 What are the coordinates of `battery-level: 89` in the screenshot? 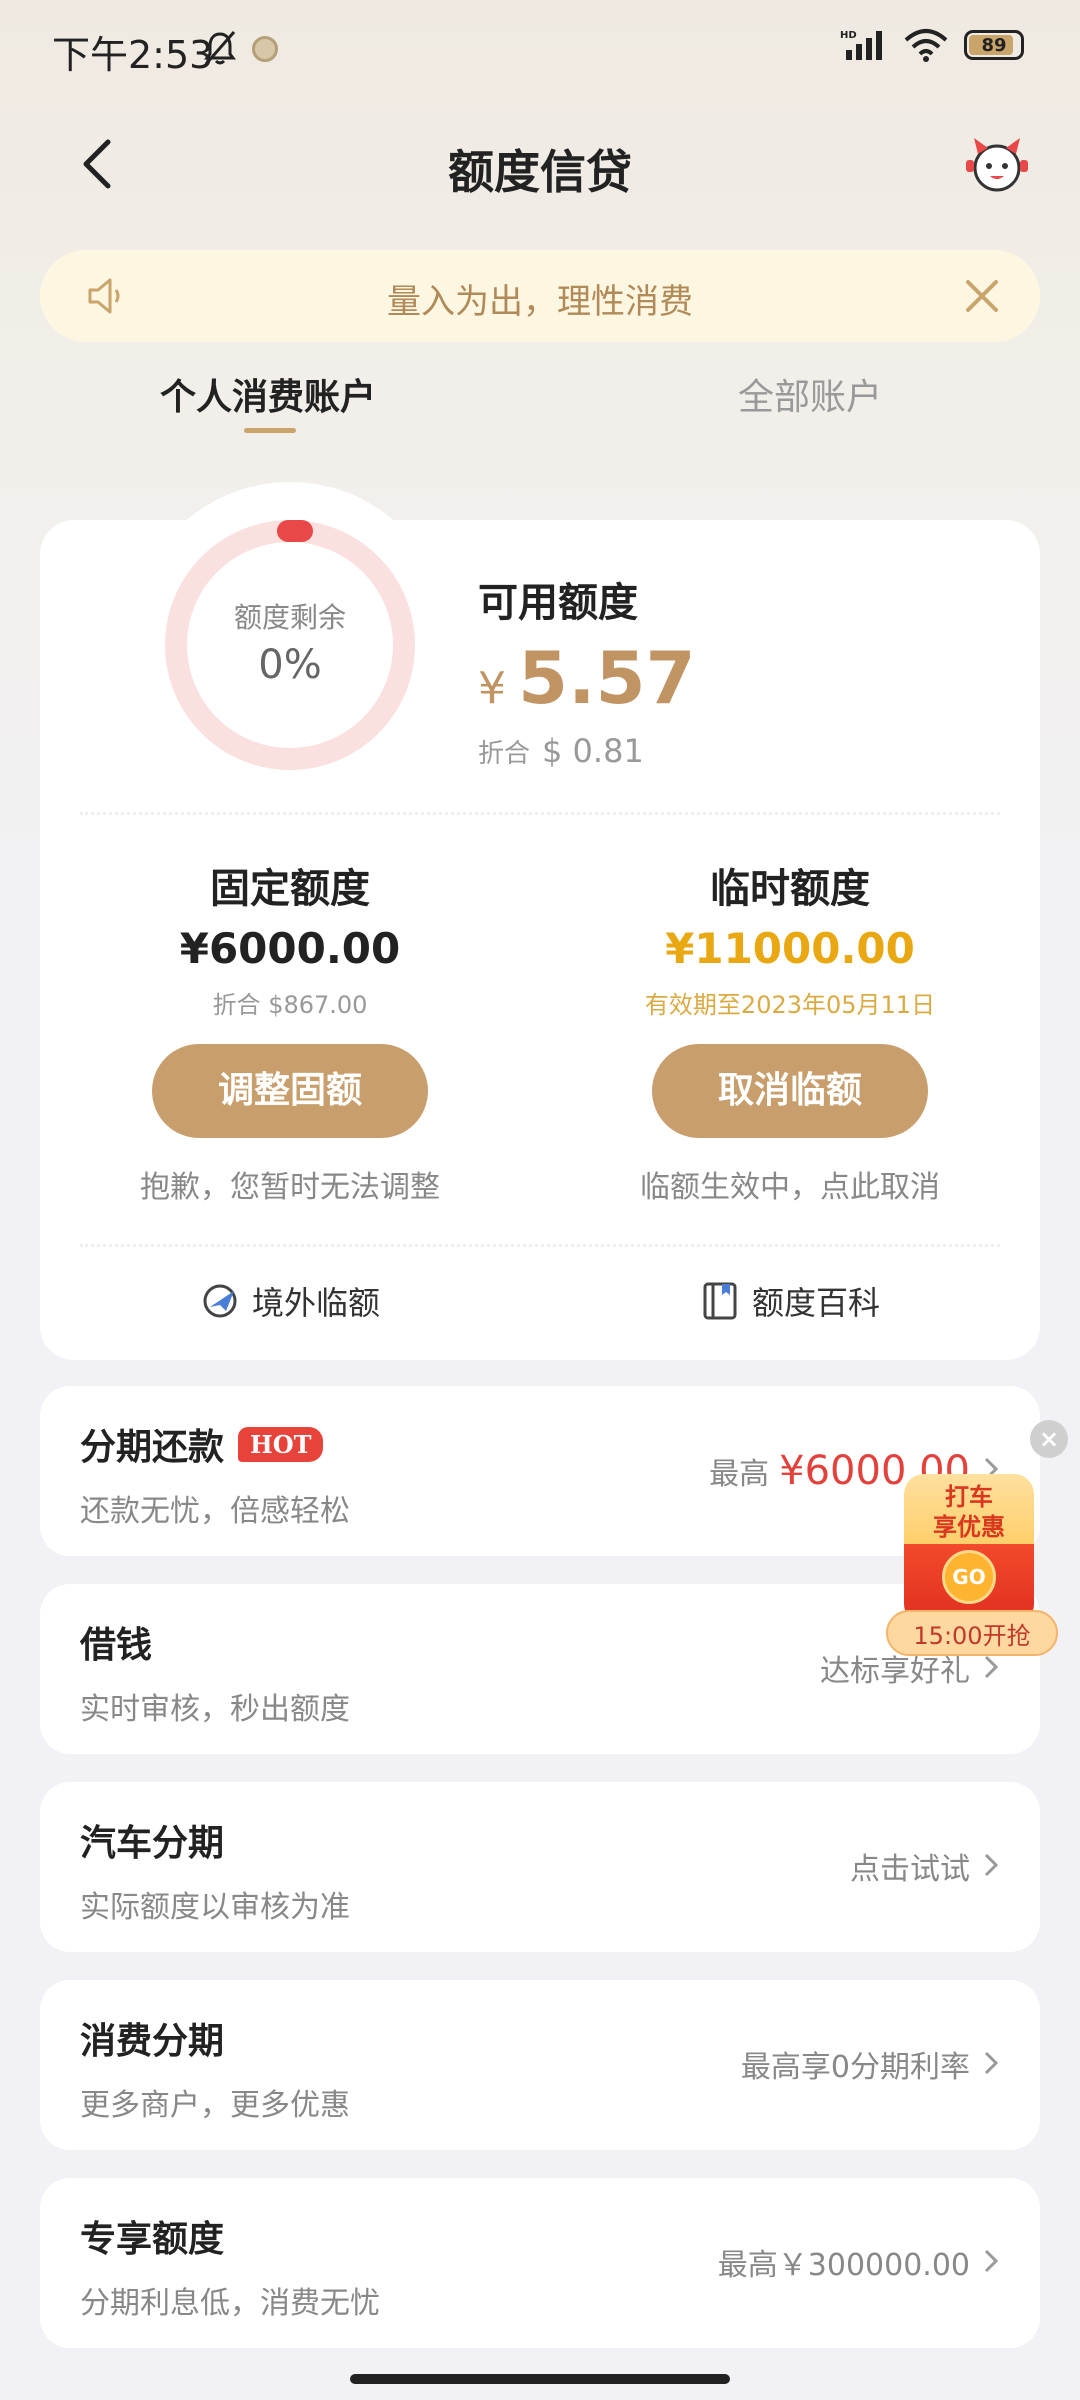 It's located at (994, 45).